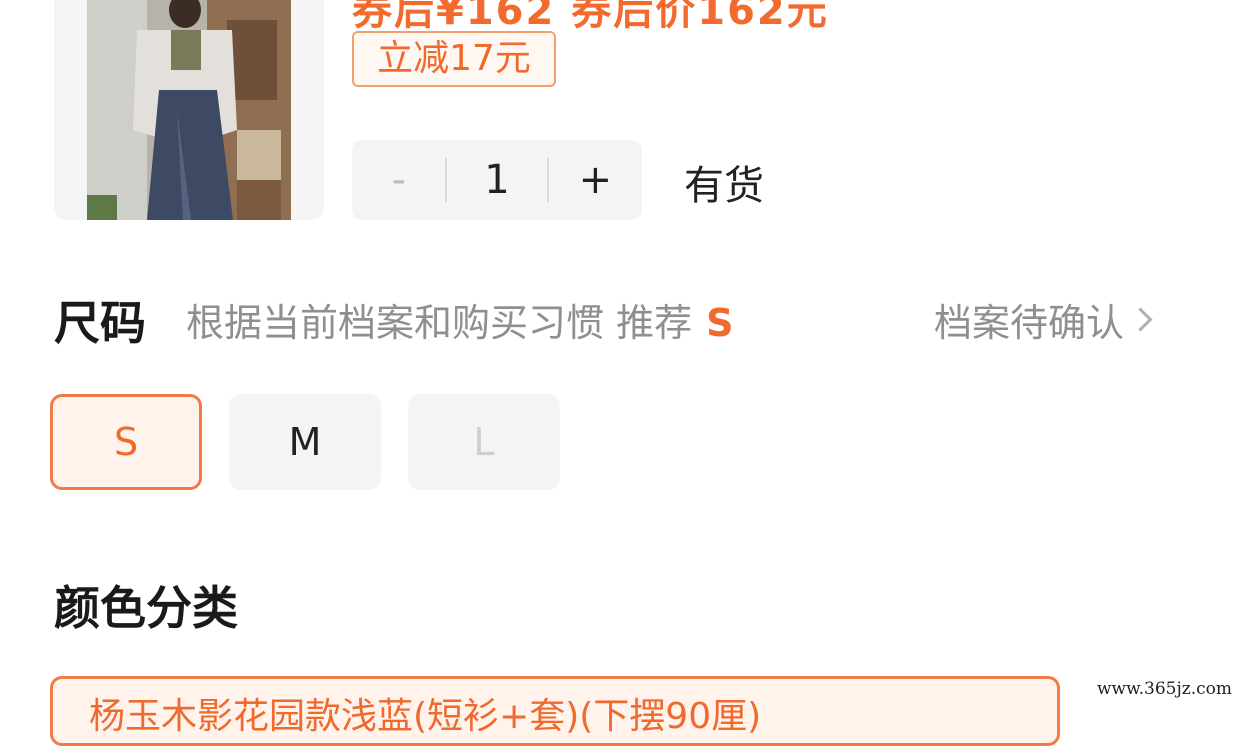  What do you see at coordinates (595, 180) in the screenshot?
I see `increment-button: +` at bounding box center [595, 180].